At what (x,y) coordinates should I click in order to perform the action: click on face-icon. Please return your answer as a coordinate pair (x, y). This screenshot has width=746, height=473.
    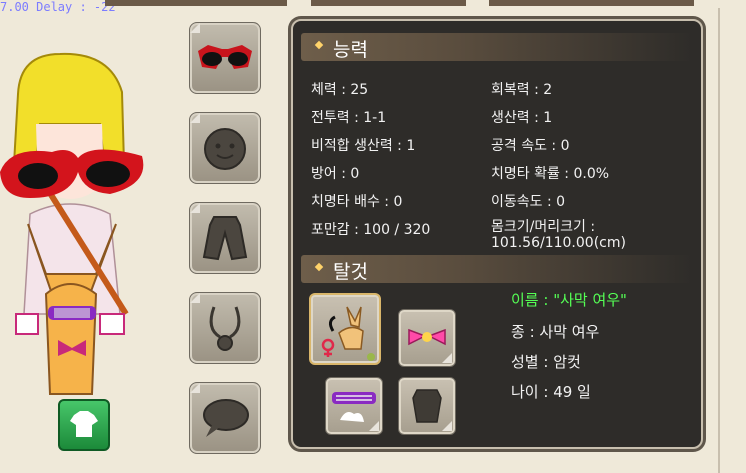
    Looking at the image, I should click on (225, 149).